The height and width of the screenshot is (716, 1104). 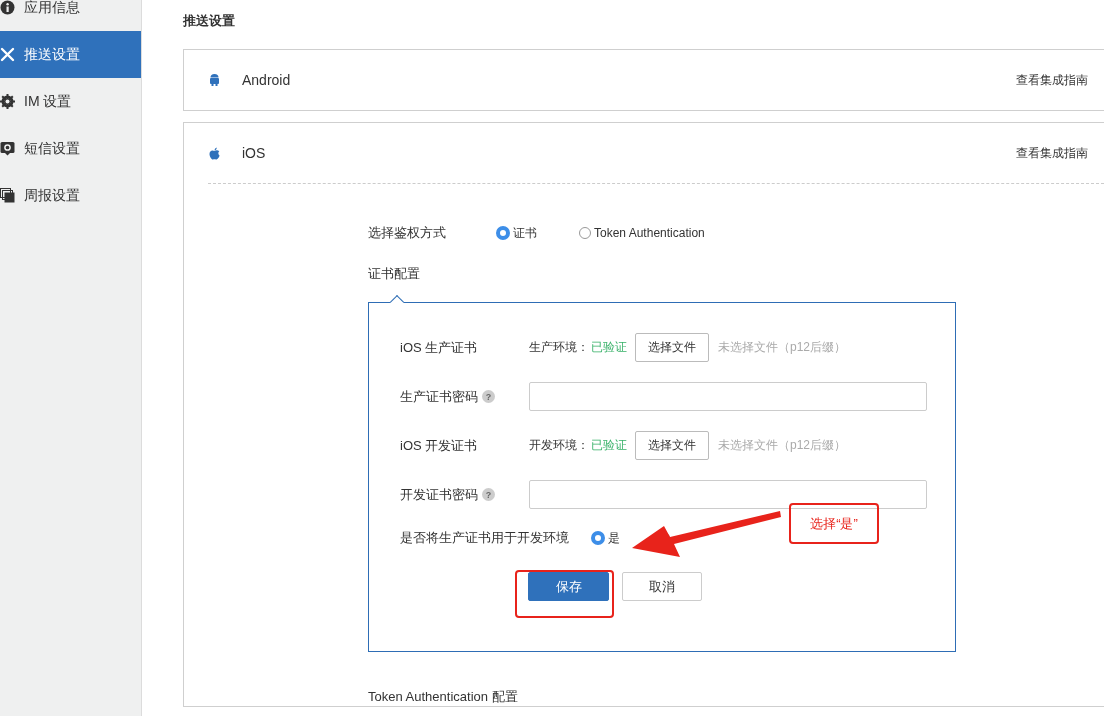 What do you see at coordinates (484, 538) in the screenshot?
I see `field-label: 是否将生产证书用于开发环境` at bounding box center [484, 538].